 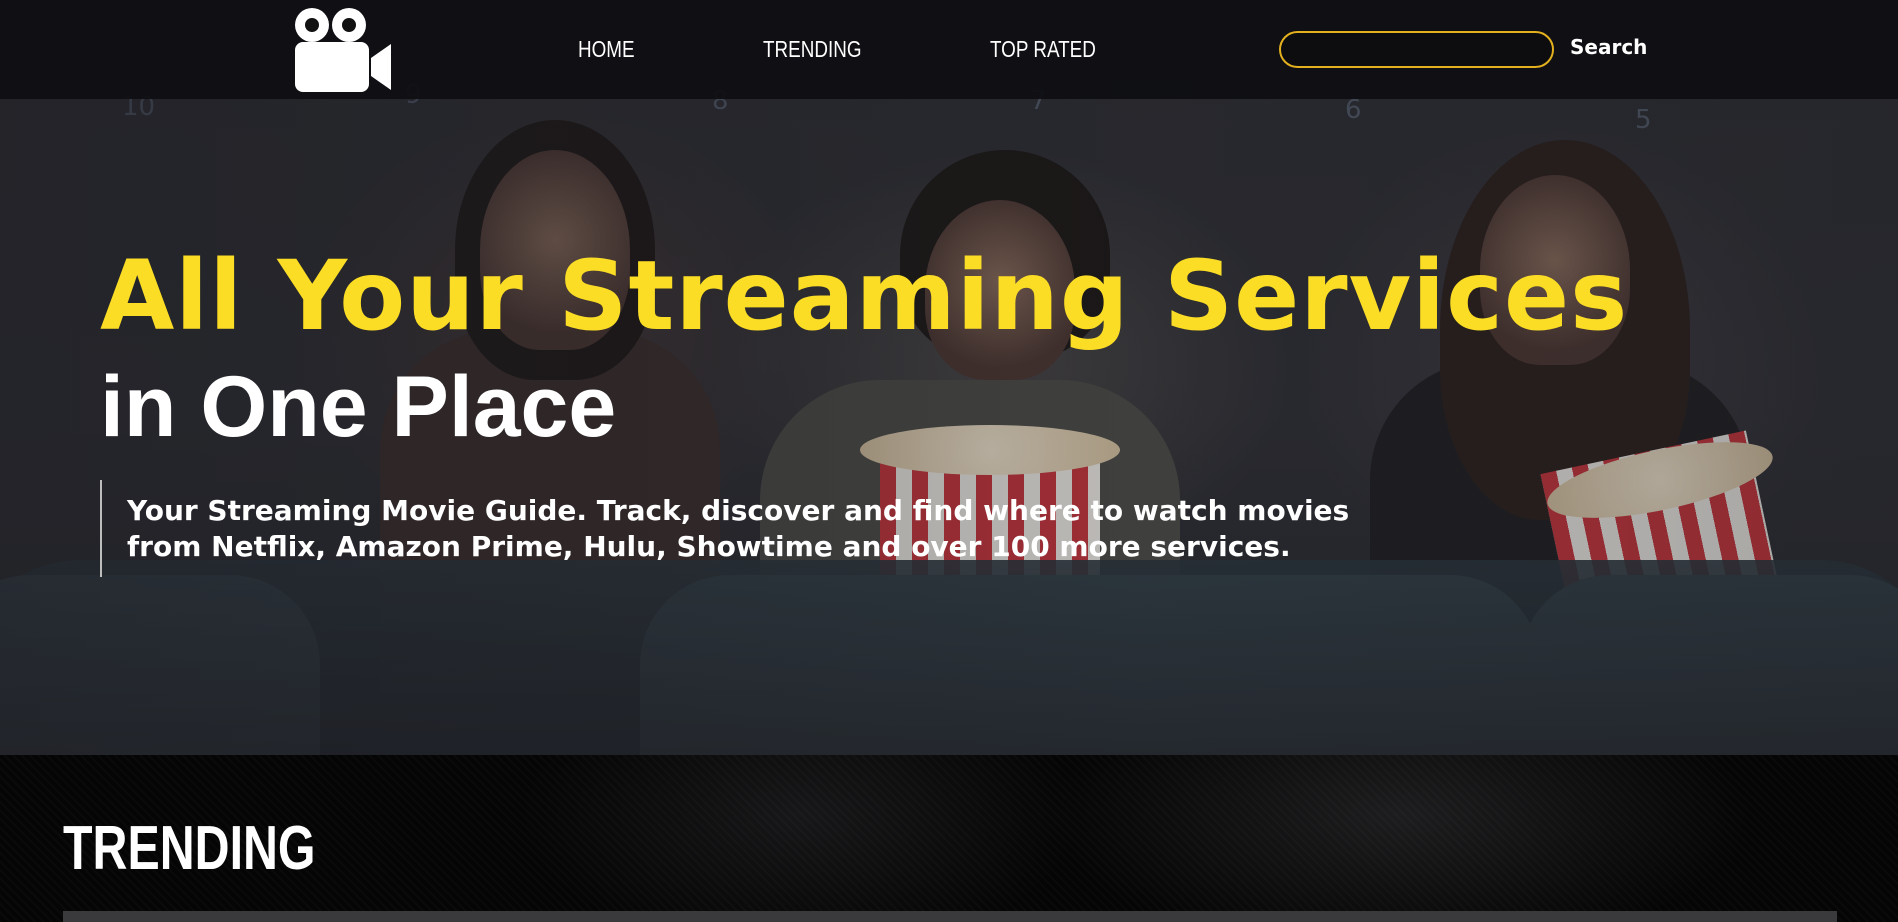 What do you see at coordinates (1608, 47) in the screenshot?
I see `search-button: Search` at bounding box center [1608, 47].